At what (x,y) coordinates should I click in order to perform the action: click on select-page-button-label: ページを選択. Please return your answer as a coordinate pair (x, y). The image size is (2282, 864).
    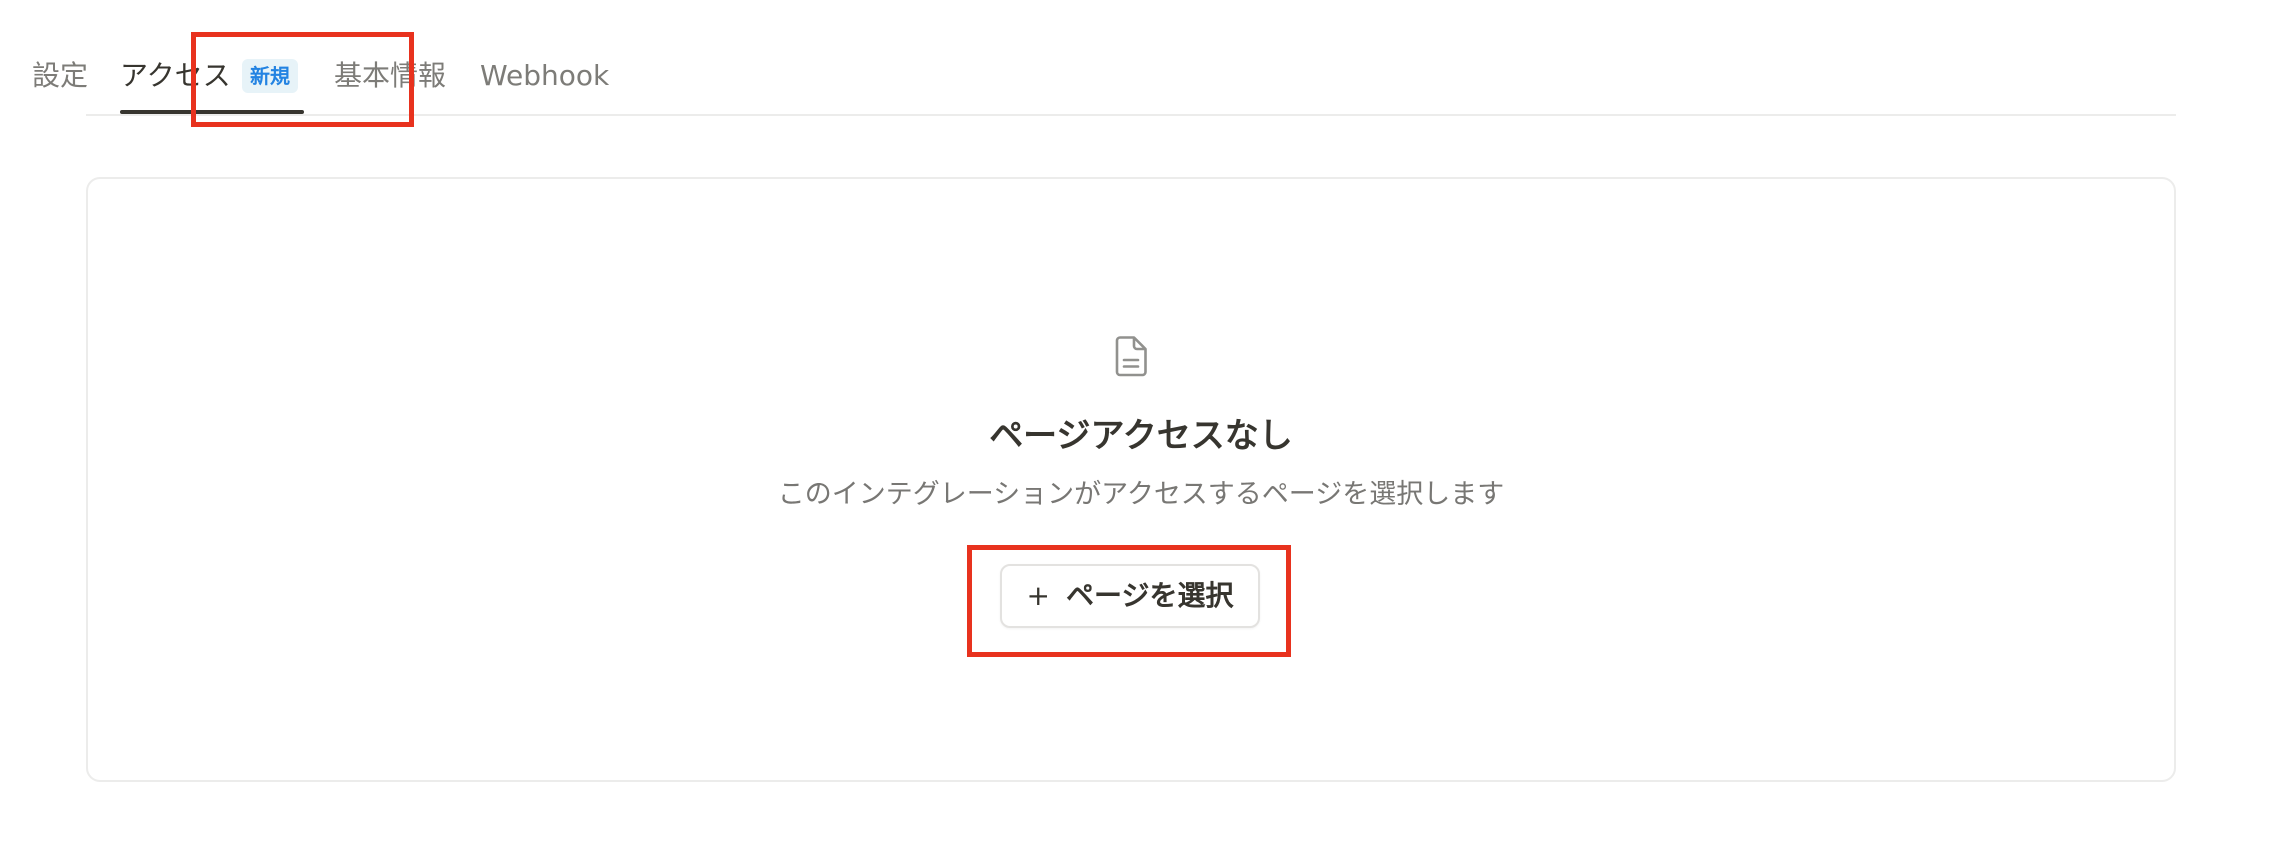
    Looking at the image, I should click on (1150, 595).